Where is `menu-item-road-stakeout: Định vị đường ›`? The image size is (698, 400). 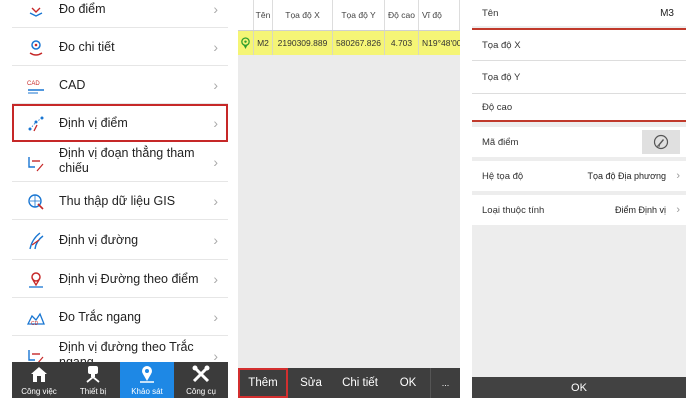 menu-item-road-stakeout: Định vị đường › is located at coordinates (120, 240).